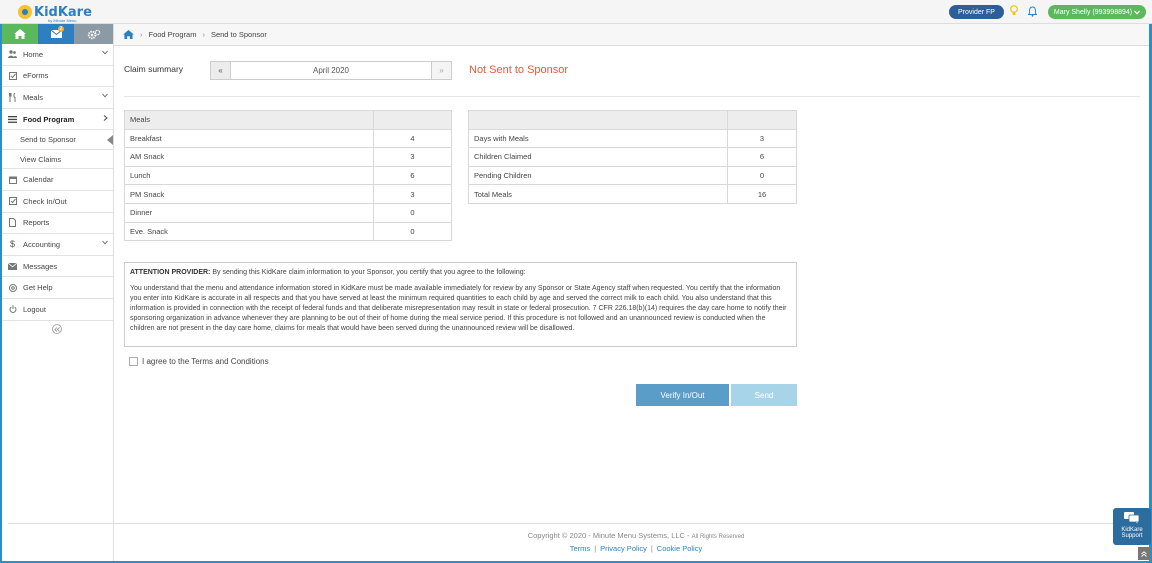 Image resolution: width=1152 pixels, height=563 pixels. I want to click on stat-value: 0, so click(762, 175).